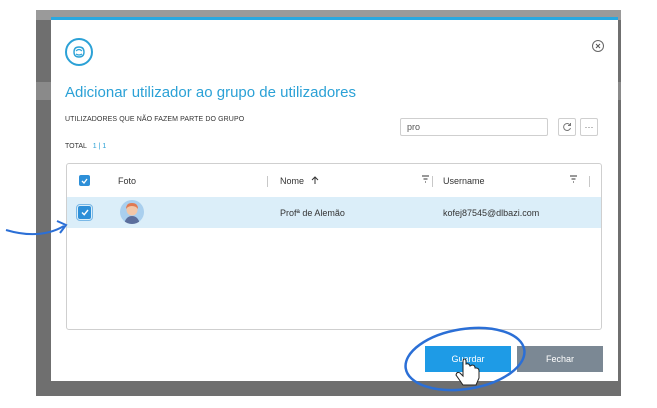  I want to click on arrow-up-icon, so click(314, 180).